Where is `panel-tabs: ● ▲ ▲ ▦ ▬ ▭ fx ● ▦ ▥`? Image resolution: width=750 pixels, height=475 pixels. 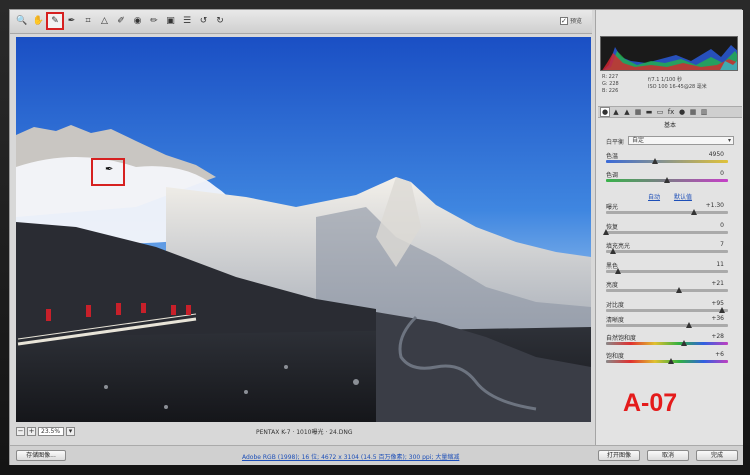
panel-tabs: ● ▲ ▲ ▦ ▬ ▭ fx ● ▦ ▥ is located at coordinates (670, 112).